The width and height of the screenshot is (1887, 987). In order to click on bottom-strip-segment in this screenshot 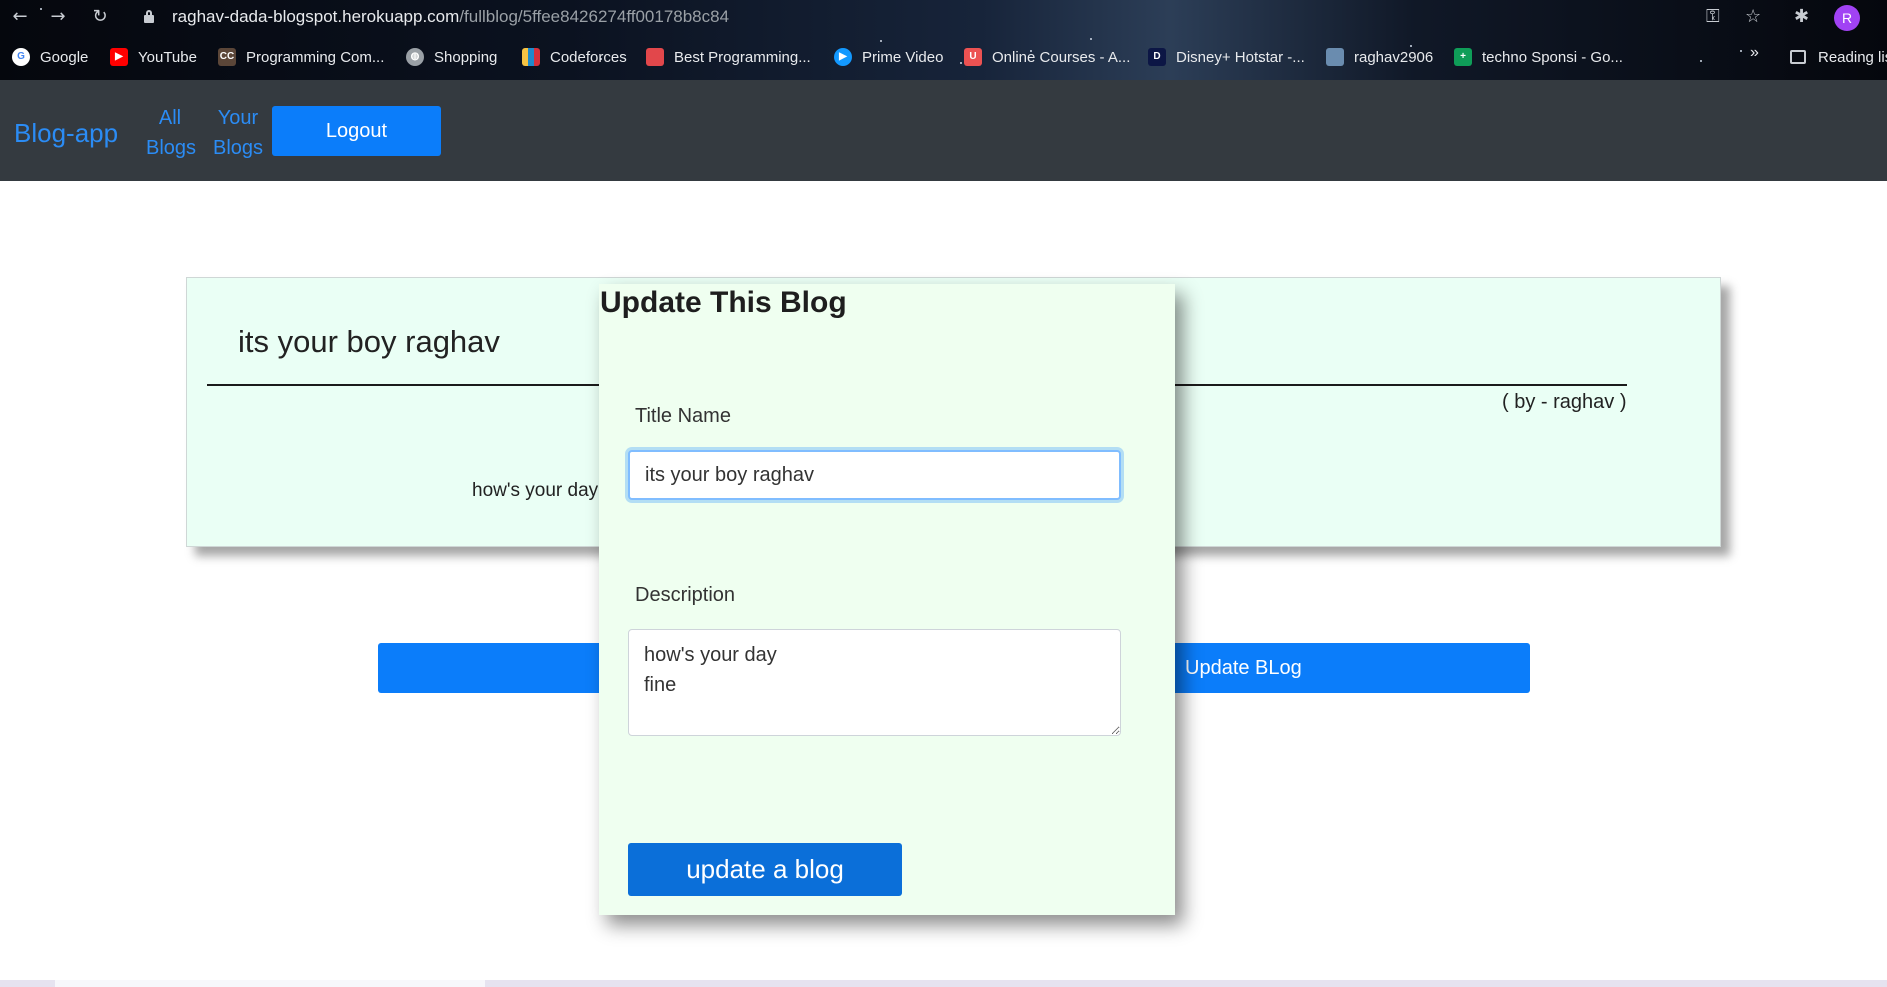, I will do `click(270, 983)`.